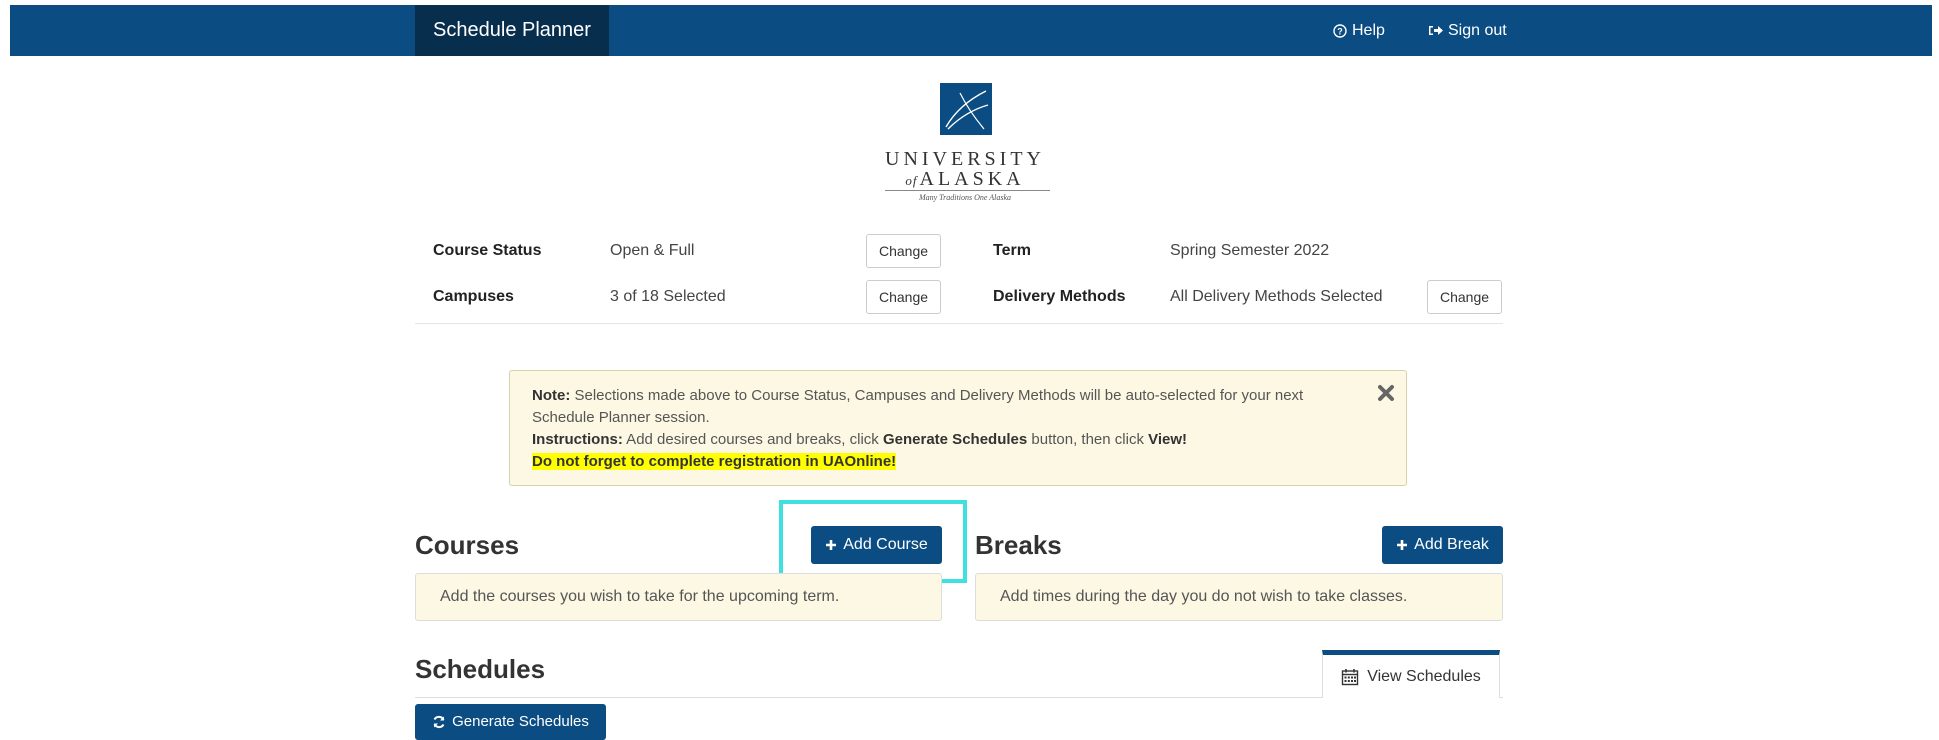 The width and height of the screenshot is (1939, 740). What do you see at coordinates (1368, 30) in the screenshot?
I see `help-label: Help` at bounding box center [1368, 30].